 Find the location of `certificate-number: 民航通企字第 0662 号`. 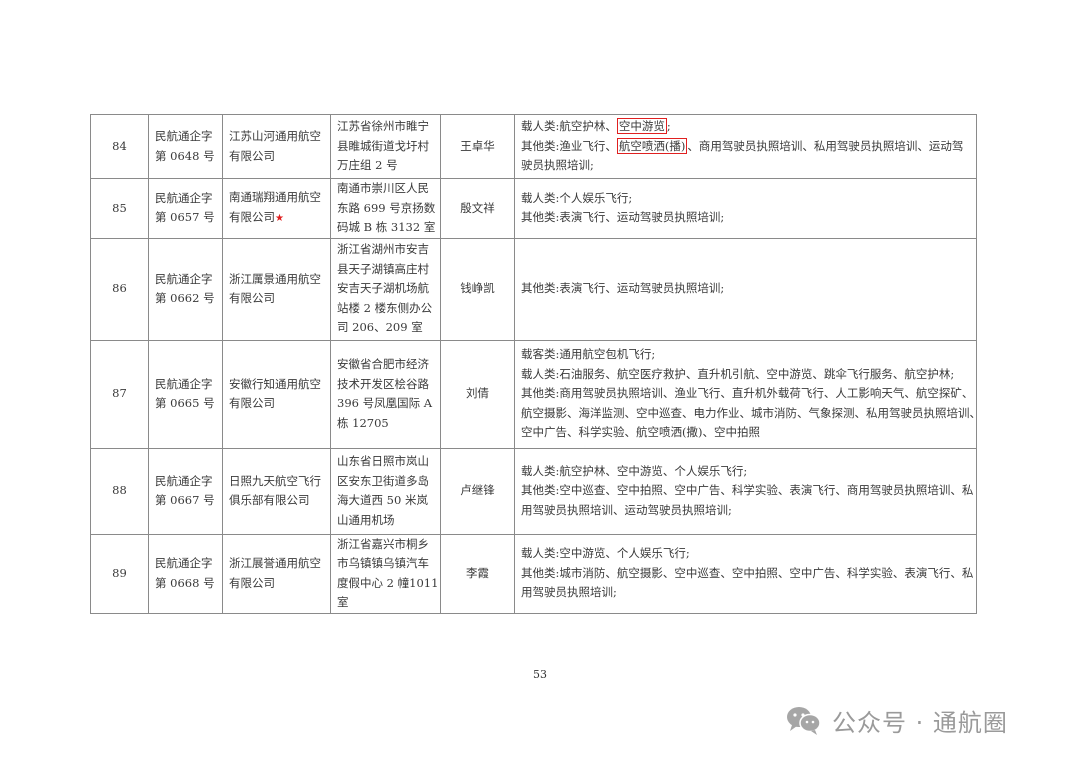

certificate-number: 民航通企字第 0662 号 is located at coordinates (185, 289).